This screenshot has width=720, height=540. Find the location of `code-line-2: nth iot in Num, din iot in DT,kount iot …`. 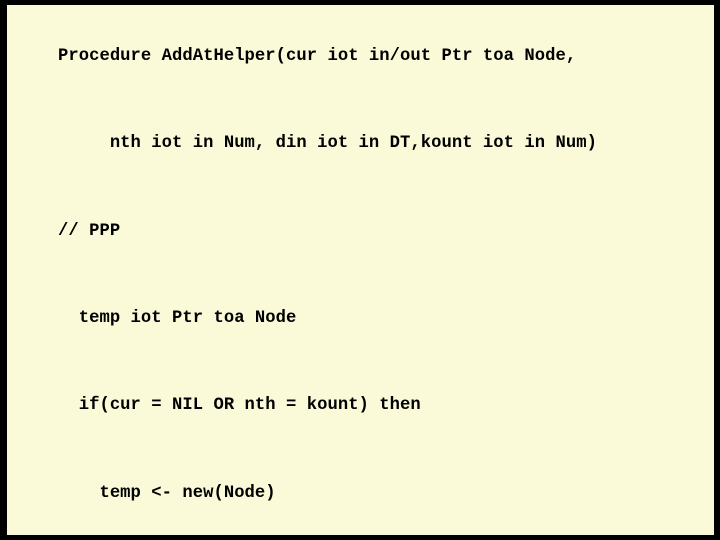

code-line-2: nth iot in Num, din iot in DT,kount iot … is located at coordinates (327, 144).